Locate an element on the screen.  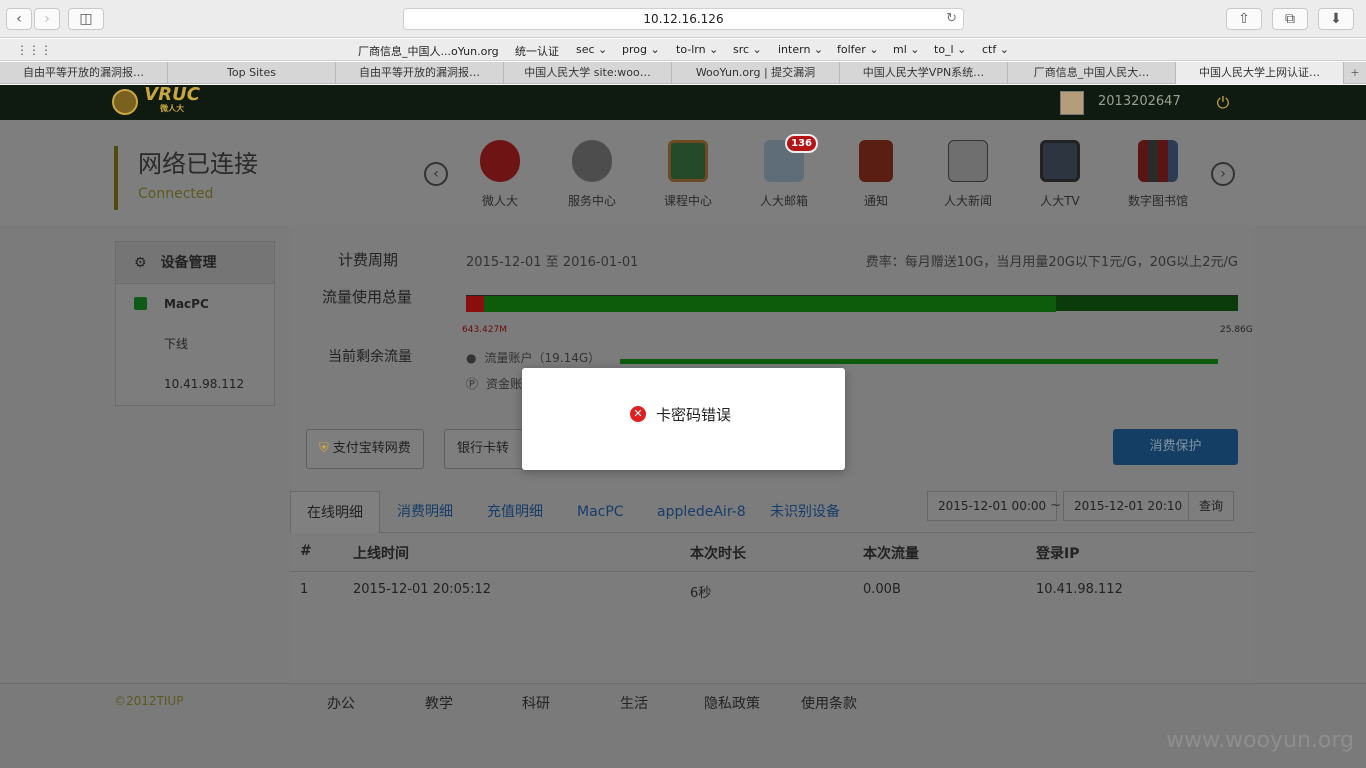
start-date-input: 2015-12-01 00:00 is located at coordinates (992, 506).